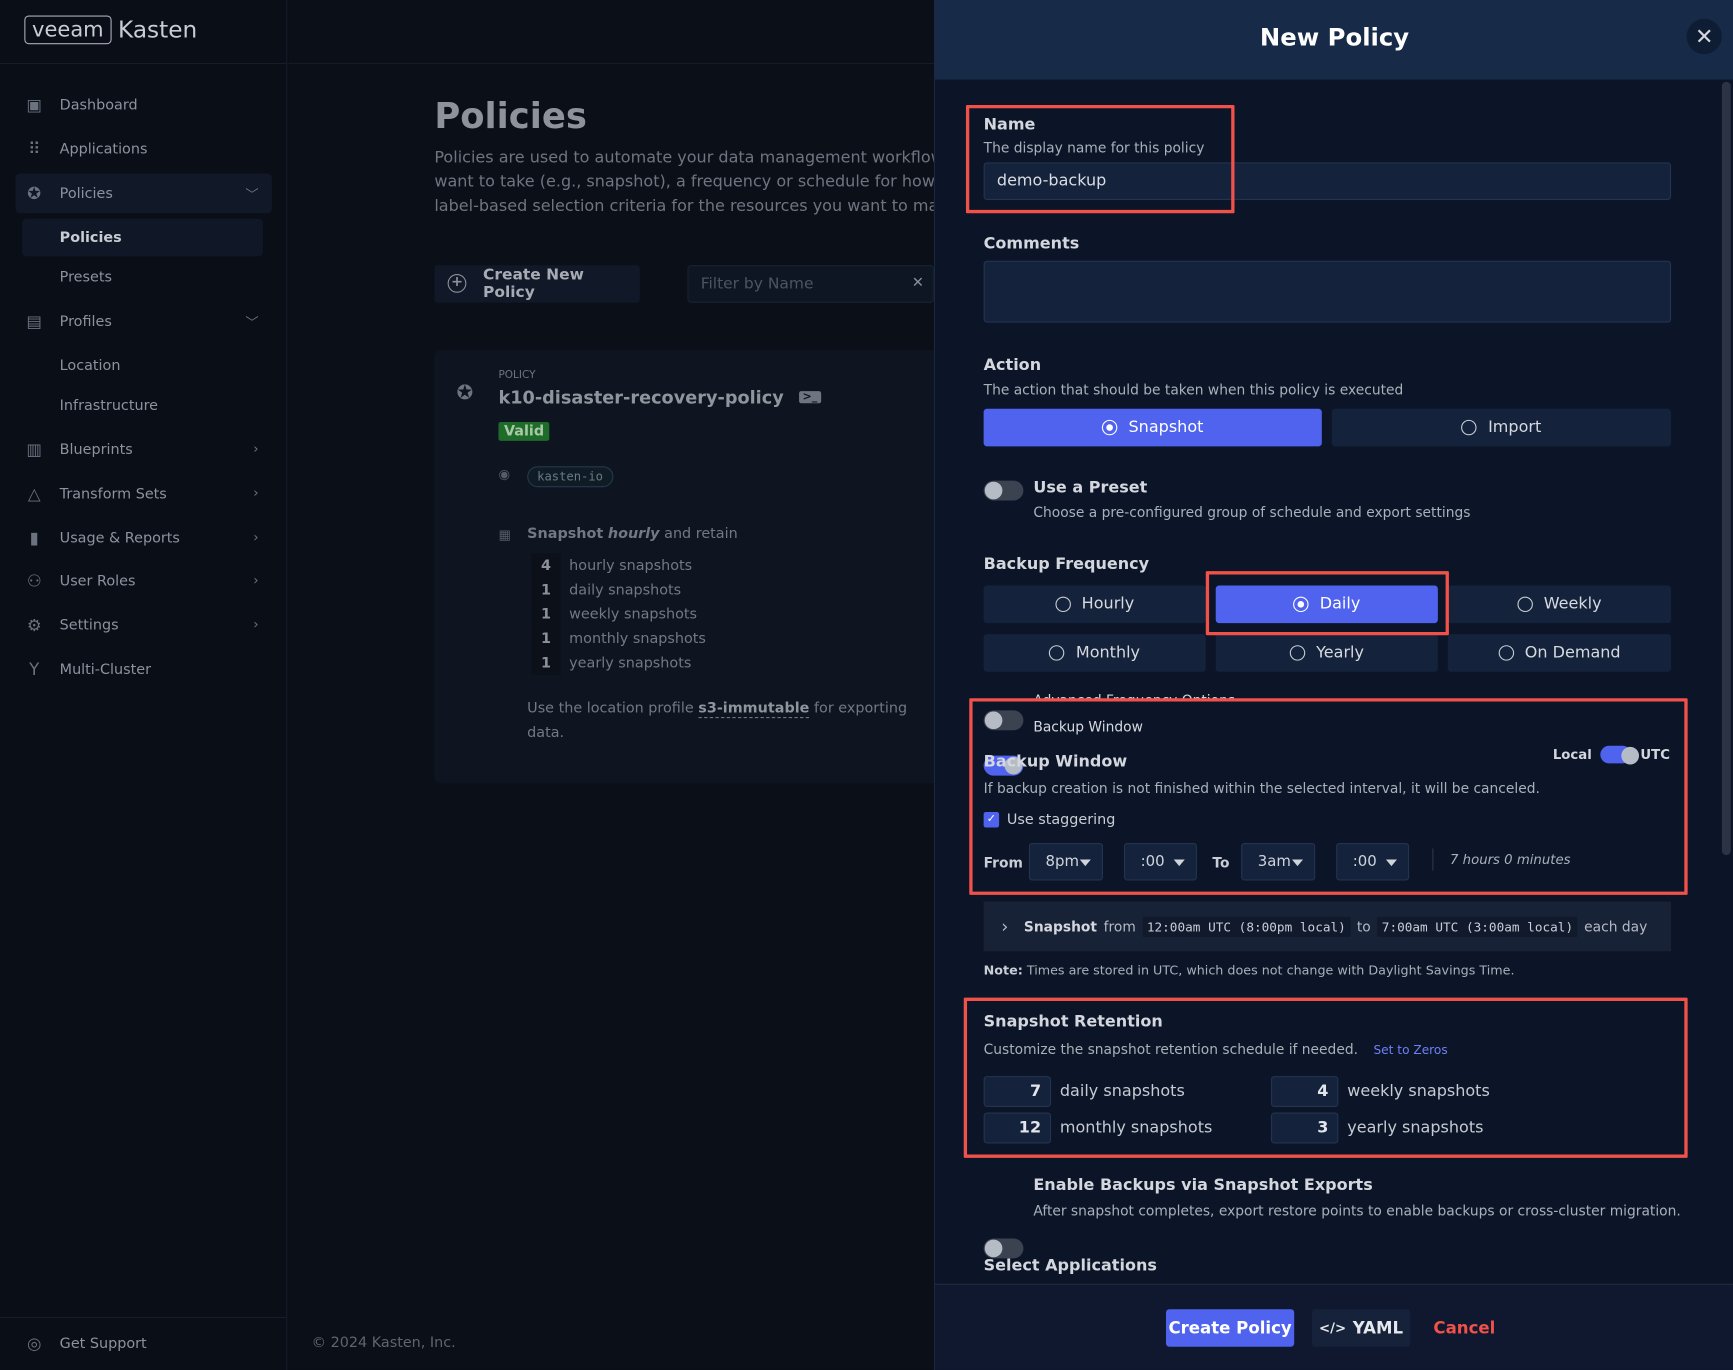 This screenshot has height=1370, width=1733. What do you see at coordinates (1559, 653) in the screenshot?
I see `frequency-on-demand-radio: On Demand` at bounding box center [1559, 653].